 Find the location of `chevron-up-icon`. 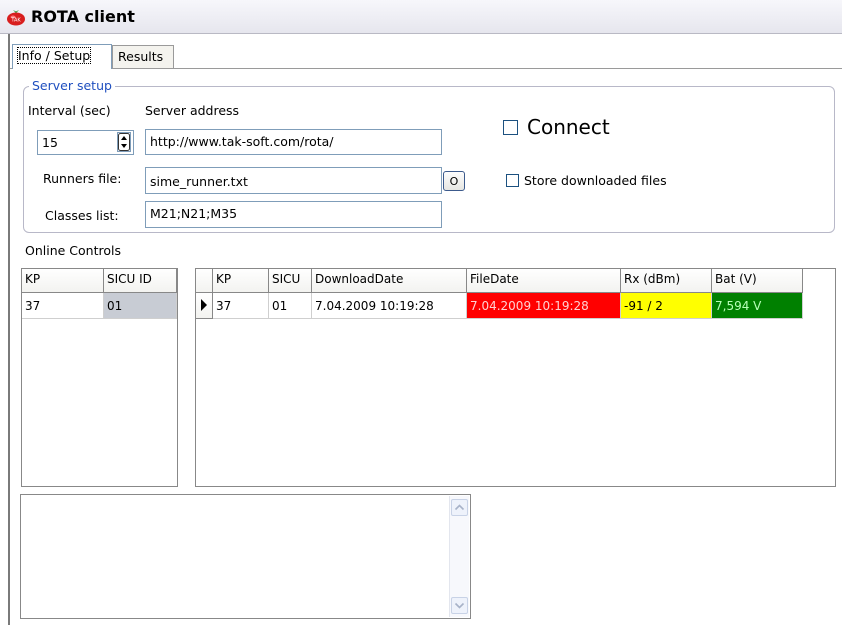

chevron-up-icon is located at coordinates (459, 507).